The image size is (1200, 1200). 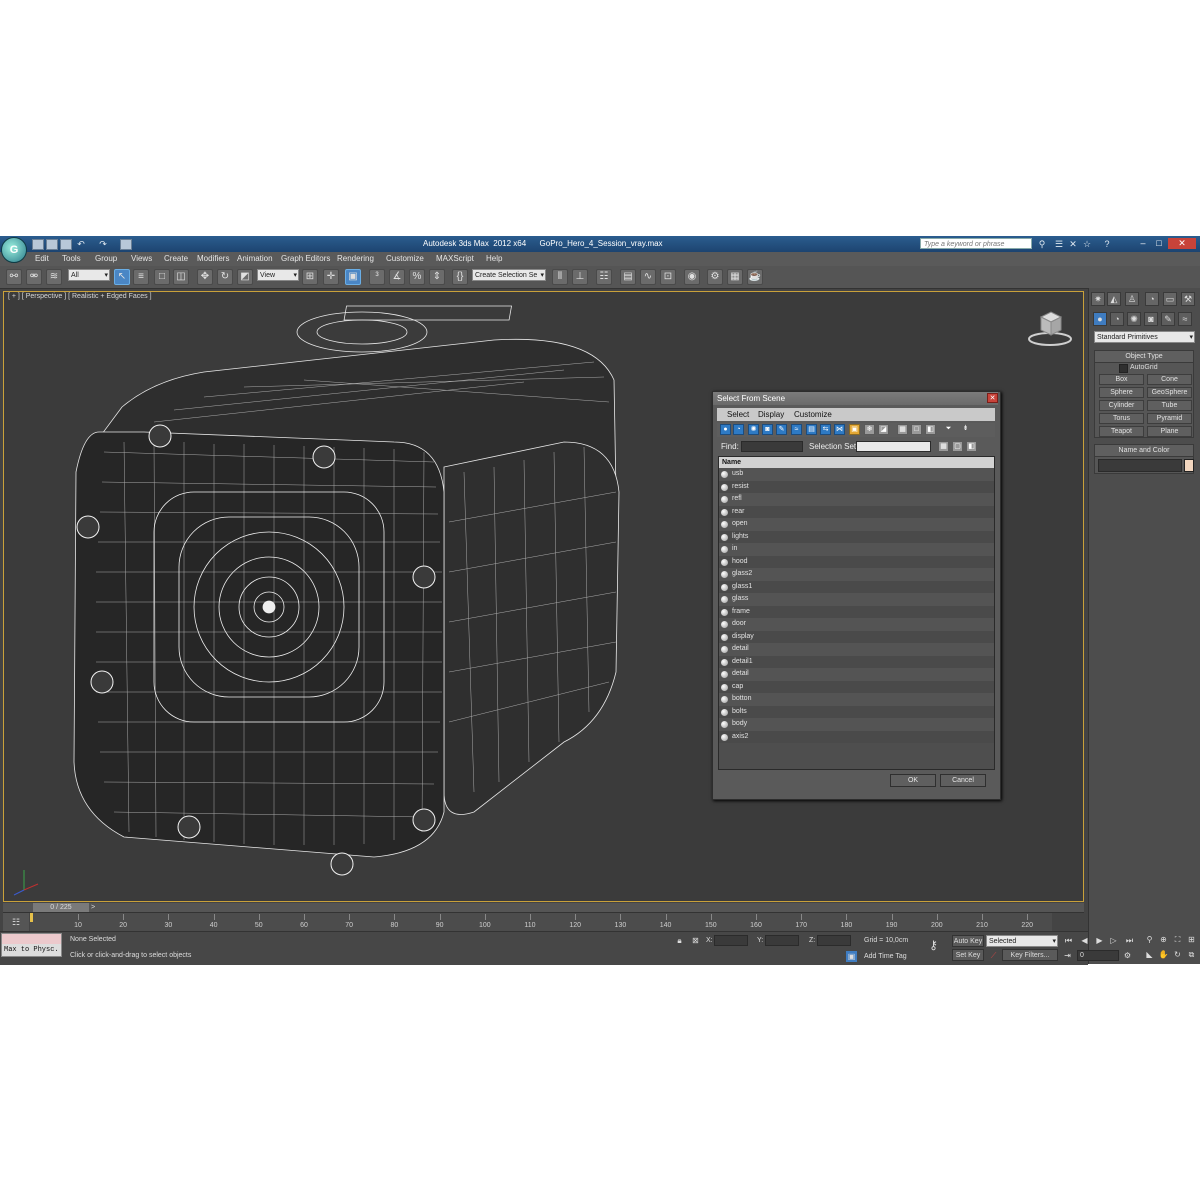 What do you see at coordinates (856, 724) in the screenshot?
I see `object-list-item: body` at bounding box center [856, 724].